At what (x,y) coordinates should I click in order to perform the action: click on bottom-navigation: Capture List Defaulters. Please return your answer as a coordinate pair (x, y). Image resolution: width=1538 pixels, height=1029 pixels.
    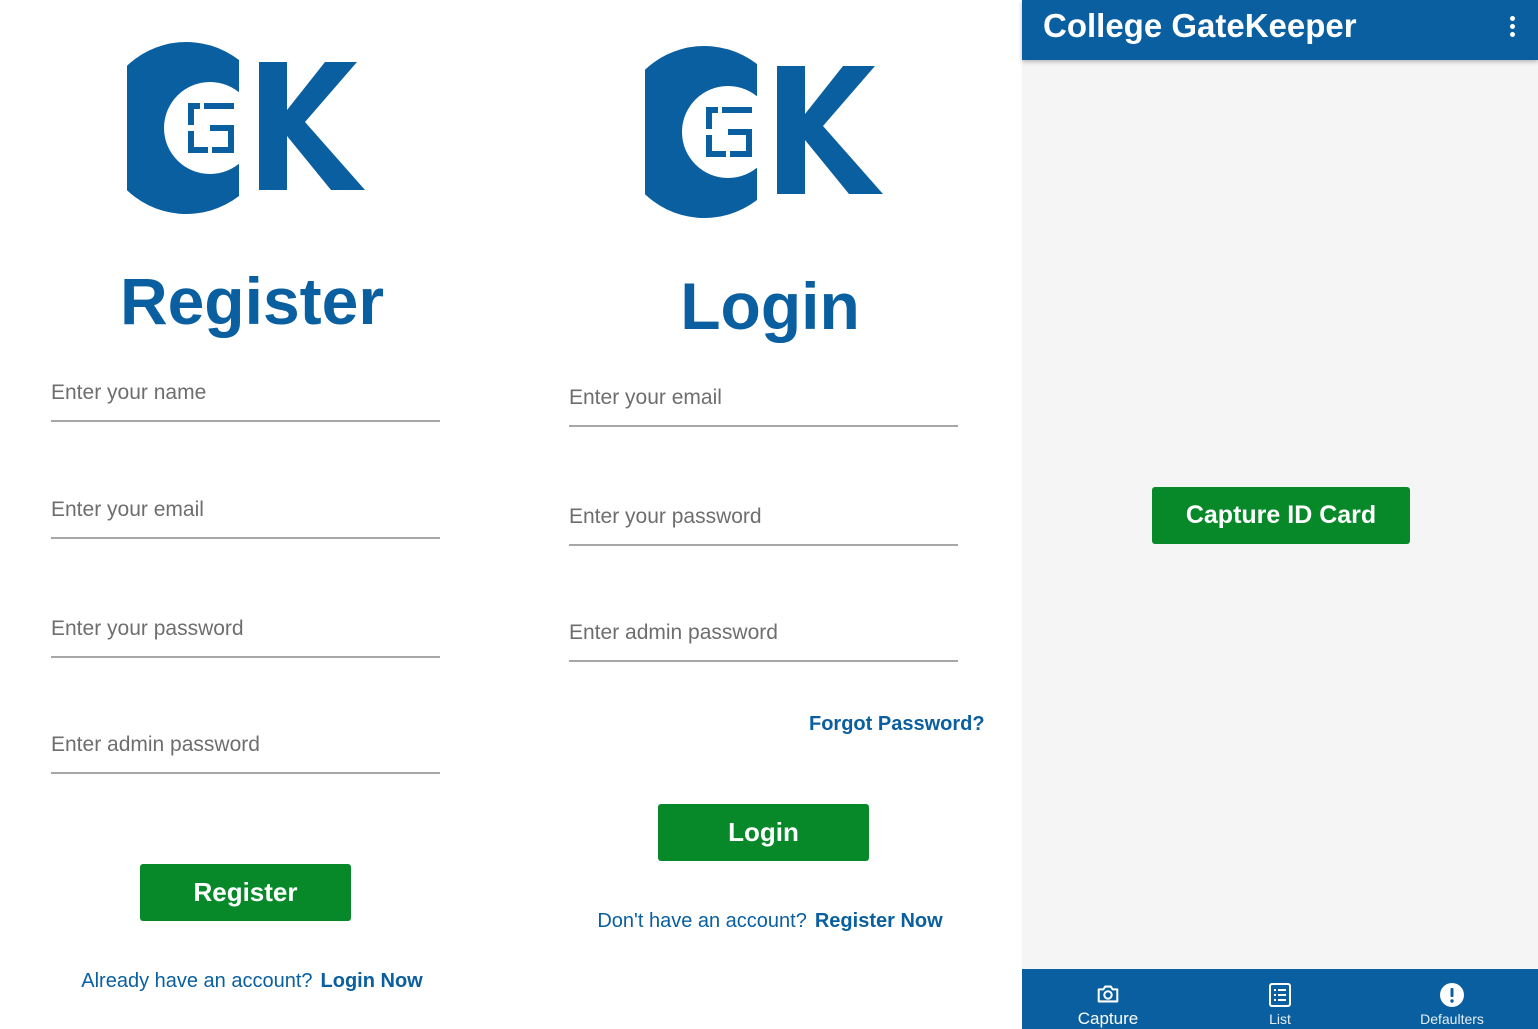
    Looking at the image, I should click on (1280, 999).